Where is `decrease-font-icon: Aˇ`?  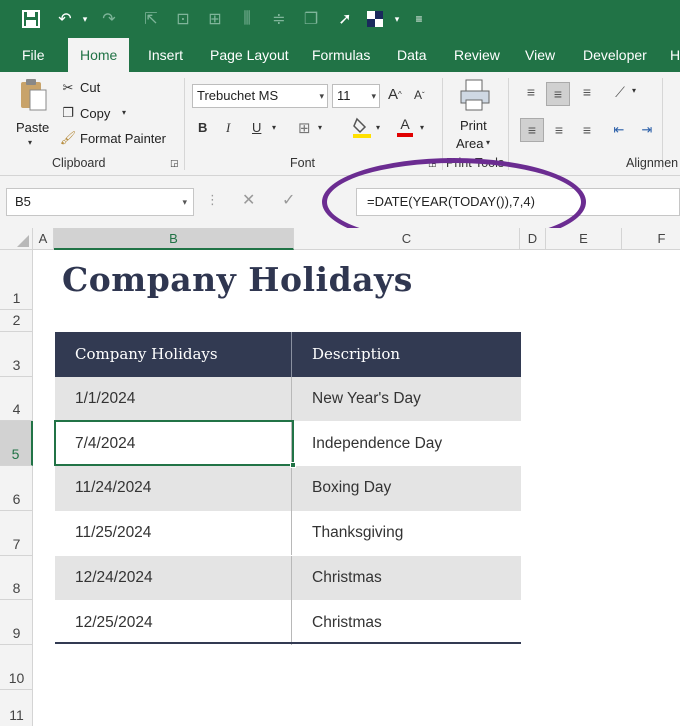 decrease-font-icon: Aˇ is located at coordinates (419, 95).